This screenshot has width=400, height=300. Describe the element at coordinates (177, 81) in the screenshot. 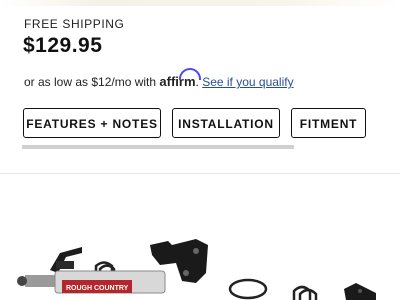

I see `affirm-logo: affirm` at that location.